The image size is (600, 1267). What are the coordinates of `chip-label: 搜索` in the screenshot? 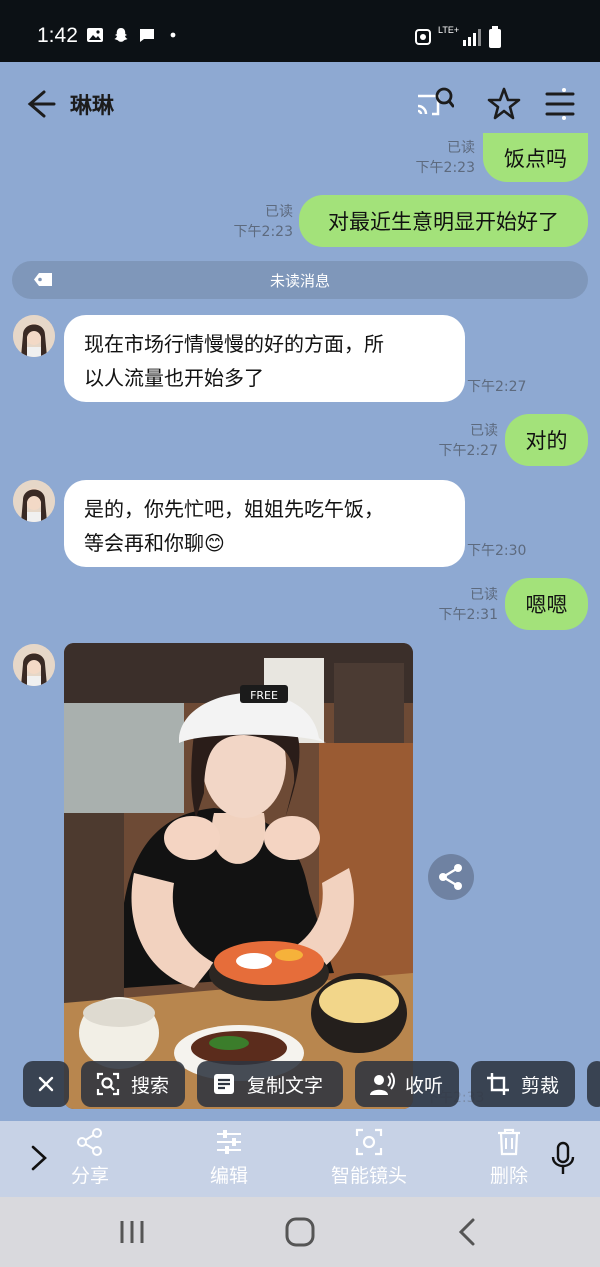 It's located at (150, 1085).